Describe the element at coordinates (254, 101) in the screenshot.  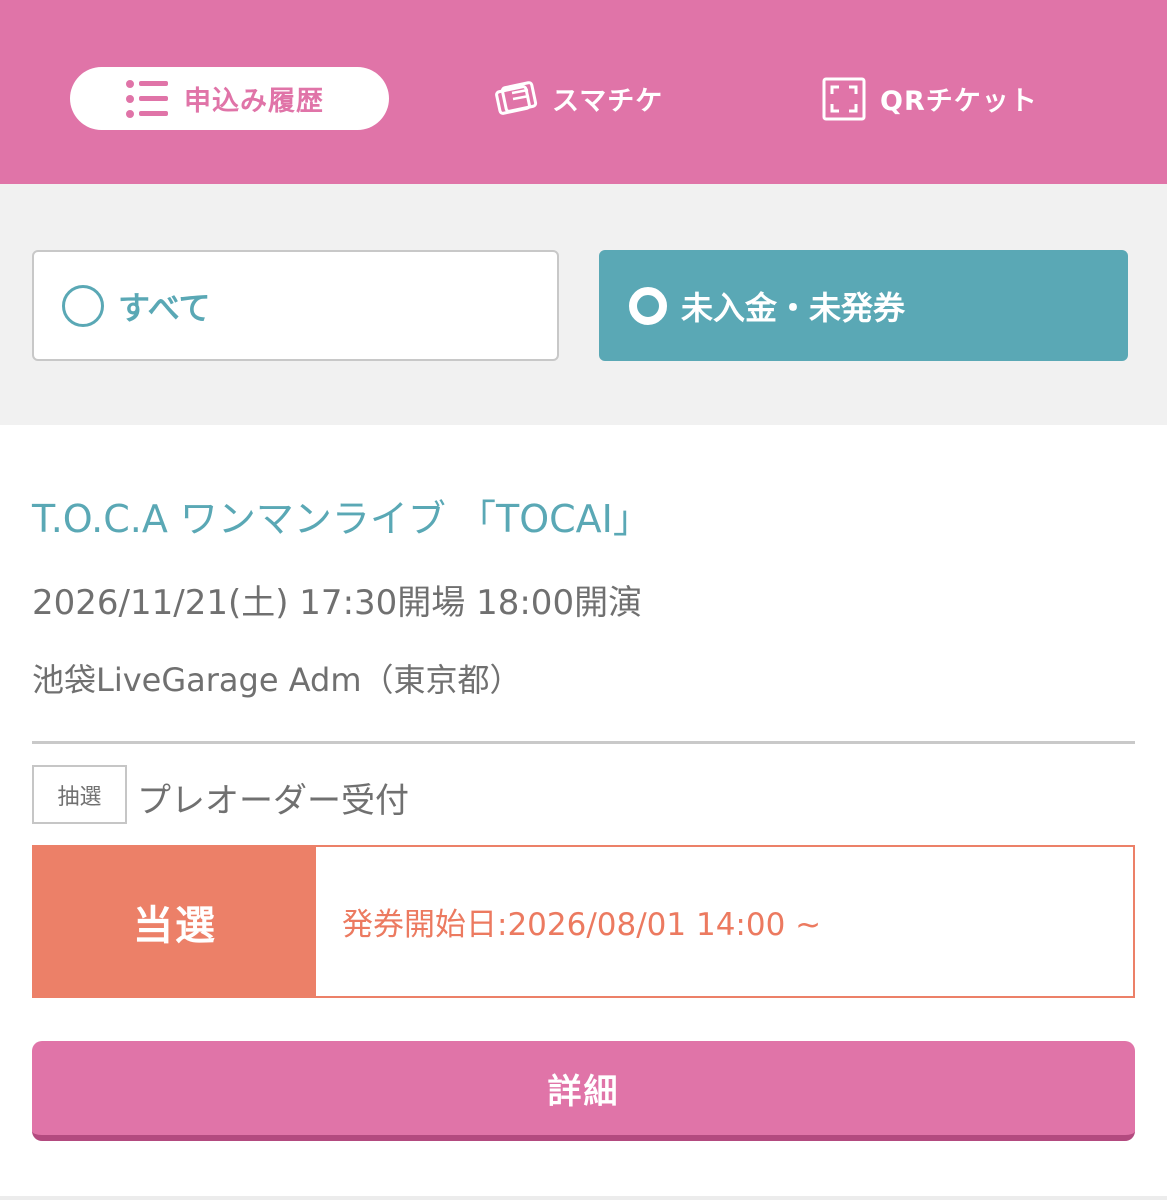
I see `tab-application-history-label: 申込み履歴` at that location.